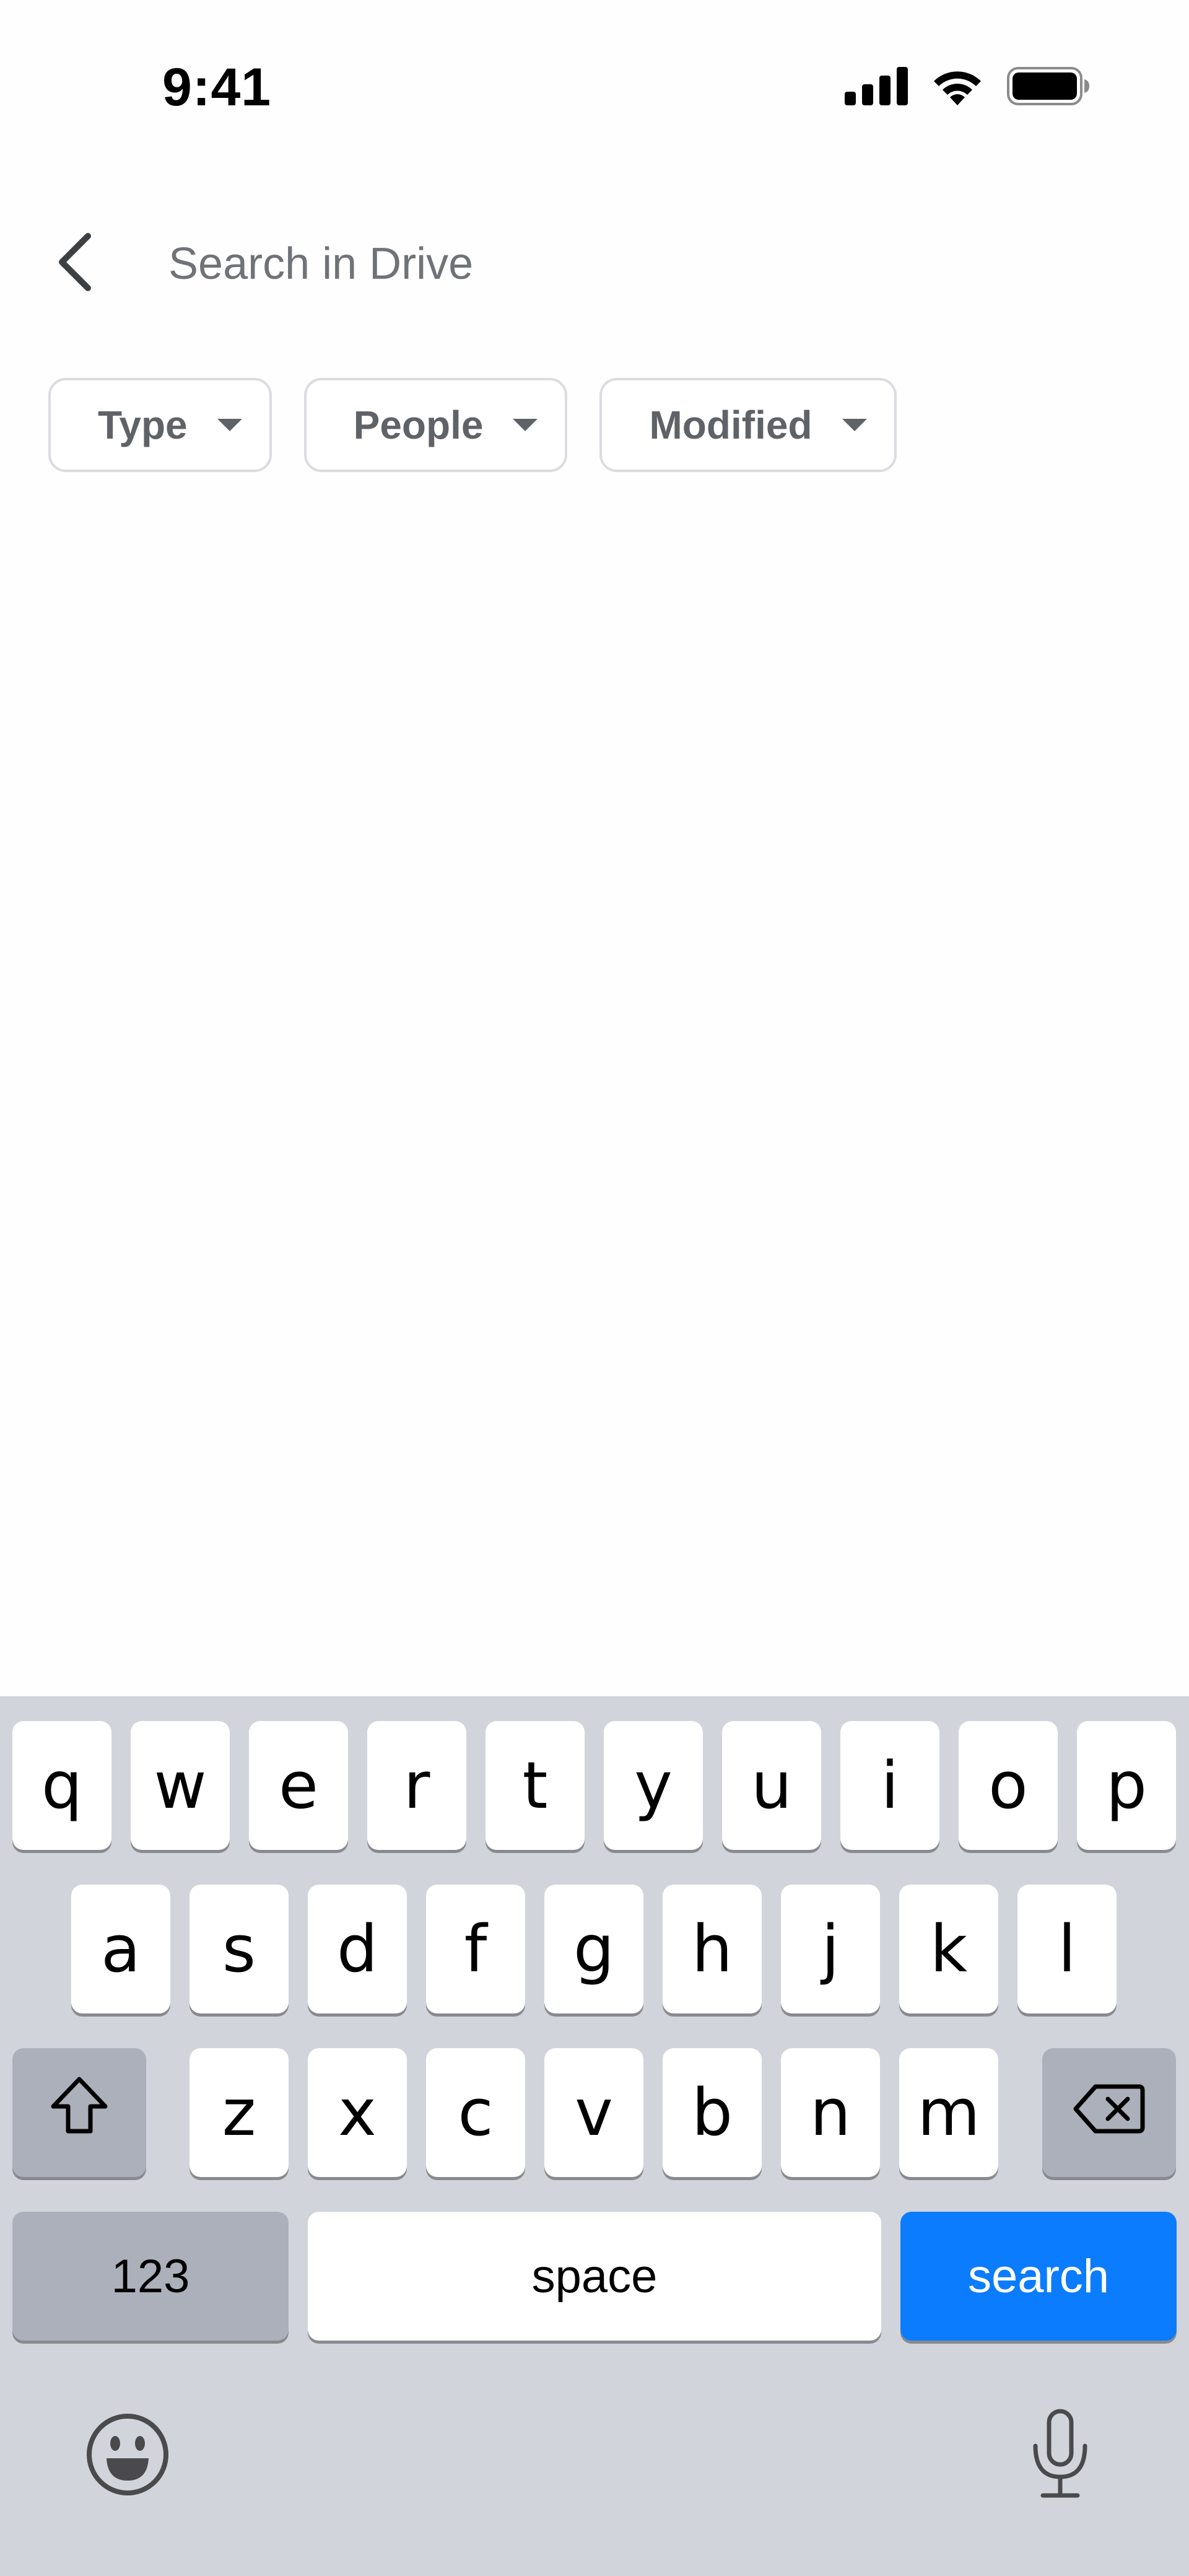 The height and width of the screenshot is (2576, 1189). Describe the element at coordinates (217, 87) in the screenshot. I see `status-time: 9:41` at that location.